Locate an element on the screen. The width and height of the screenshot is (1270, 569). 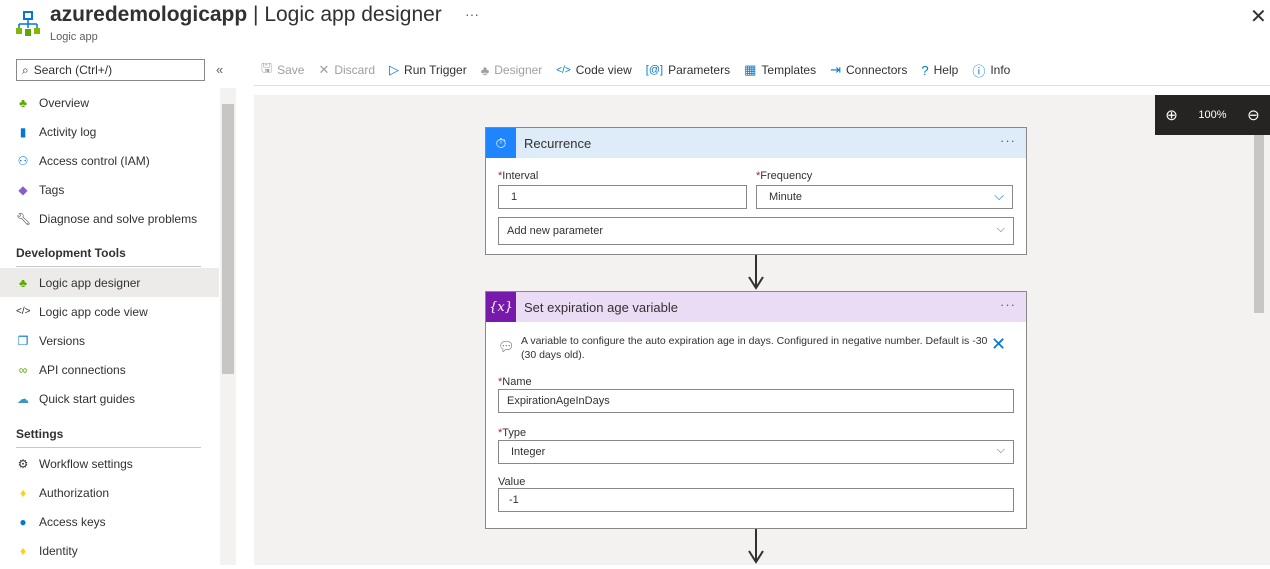
sidebar-item-authorization: ♦ Authorization is located at coordinates (109, 492).